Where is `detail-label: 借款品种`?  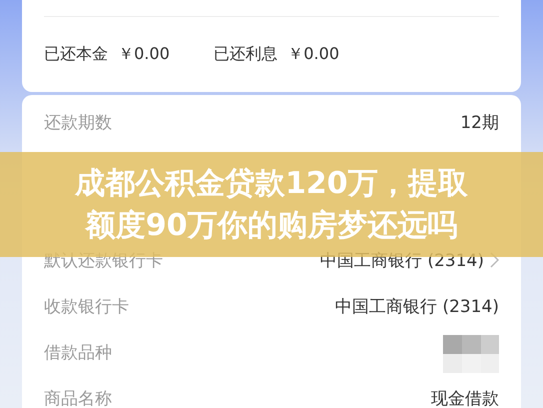
detail-label: 借款品种 is located at coordinates (78, 353).